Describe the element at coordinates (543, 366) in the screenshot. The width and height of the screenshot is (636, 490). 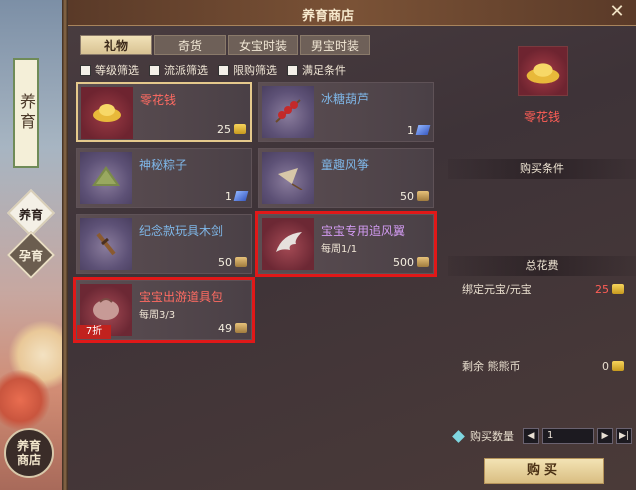
I see `remaining-row: 剩余 熊熊币 0` at that location.